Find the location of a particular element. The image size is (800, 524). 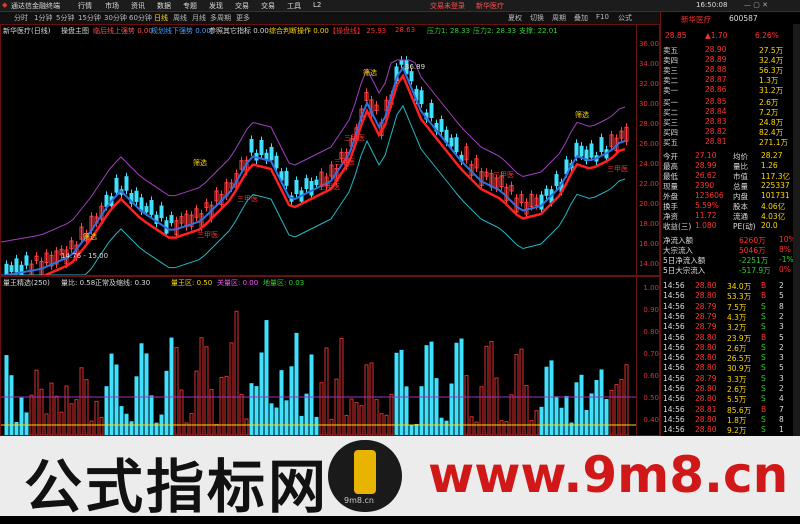

tick-side: S is located at coordinates (763, 316).